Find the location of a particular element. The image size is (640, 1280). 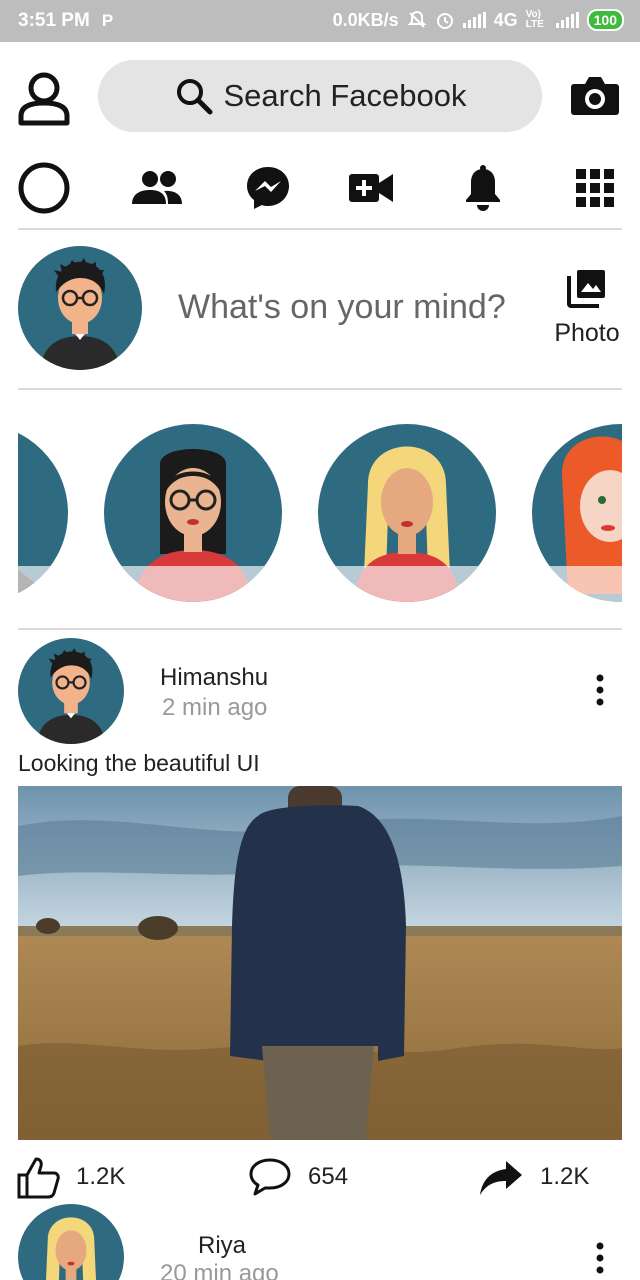

comment-count: 654 is located at coordinates (328, 1176).